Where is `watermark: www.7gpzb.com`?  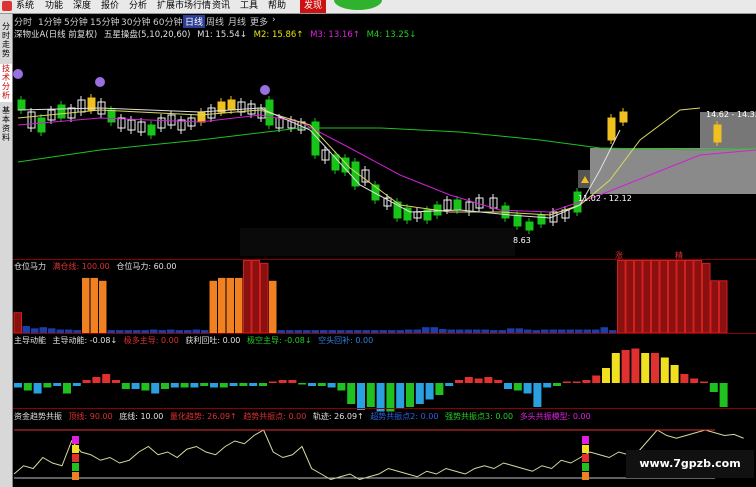
watermark: www.7gpzb.com is located at coordinates (690, 464).